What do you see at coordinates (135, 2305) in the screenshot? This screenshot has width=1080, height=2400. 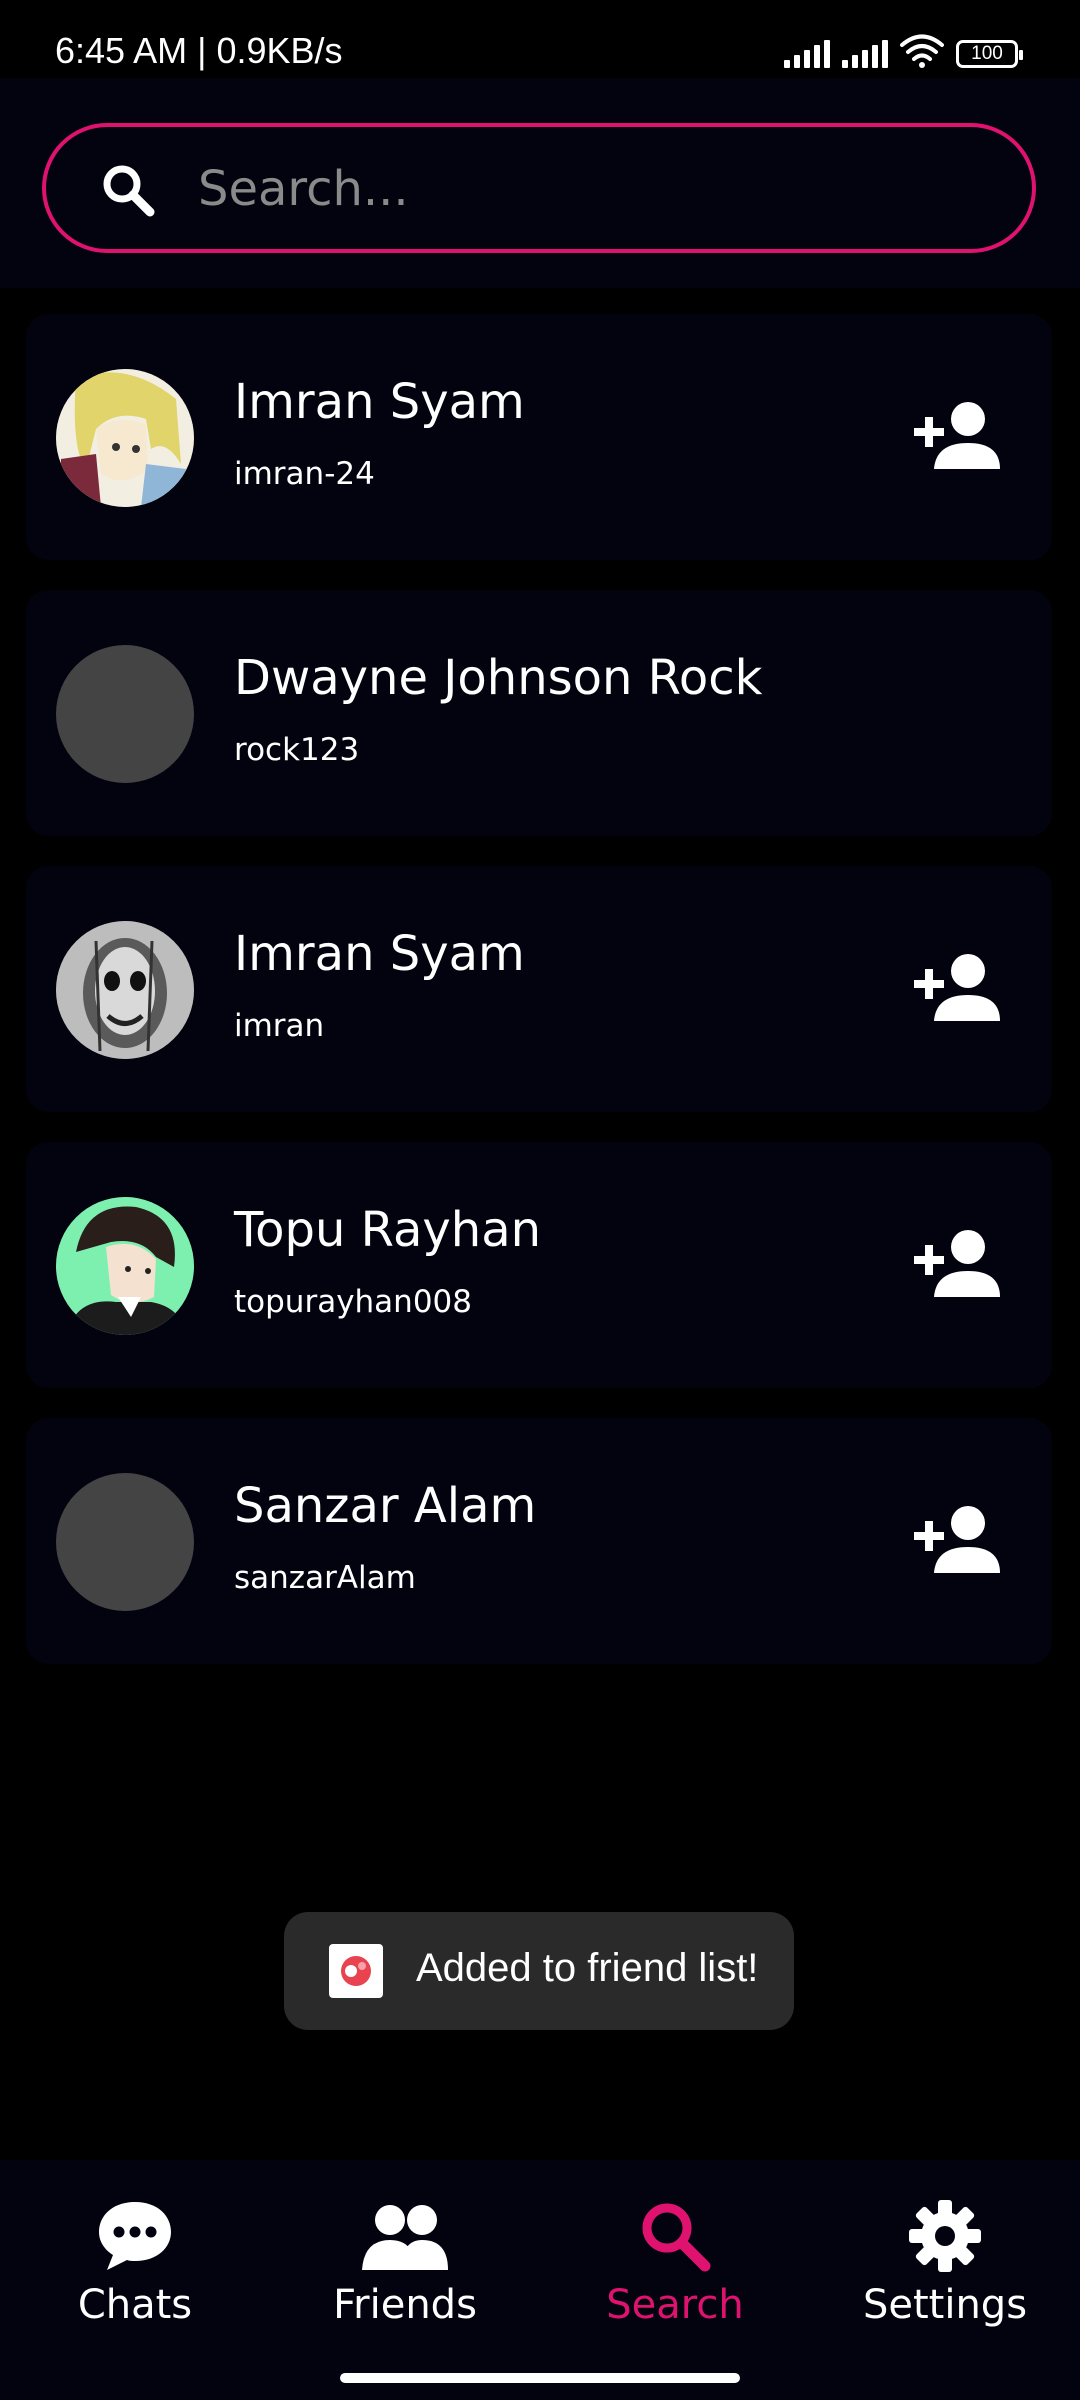 I see `nav-label-chats: Chats` at bounding box center [135, 2305].